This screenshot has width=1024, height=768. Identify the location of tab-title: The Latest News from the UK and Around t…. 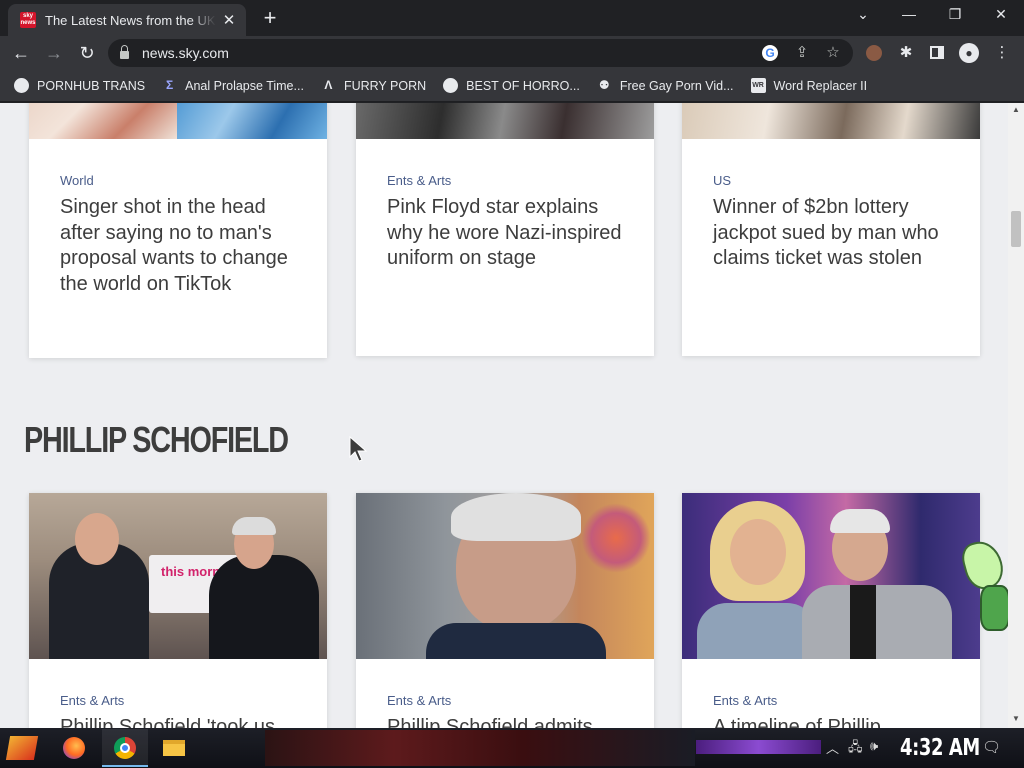
(130, 20).